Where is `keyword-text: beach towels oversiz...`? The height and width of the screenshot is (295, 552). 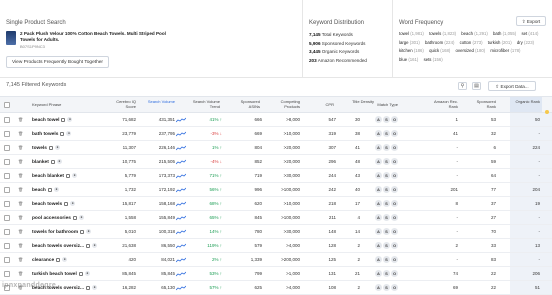 keyword-text: beach towels oversiz... is located at coordinates (58, 246).